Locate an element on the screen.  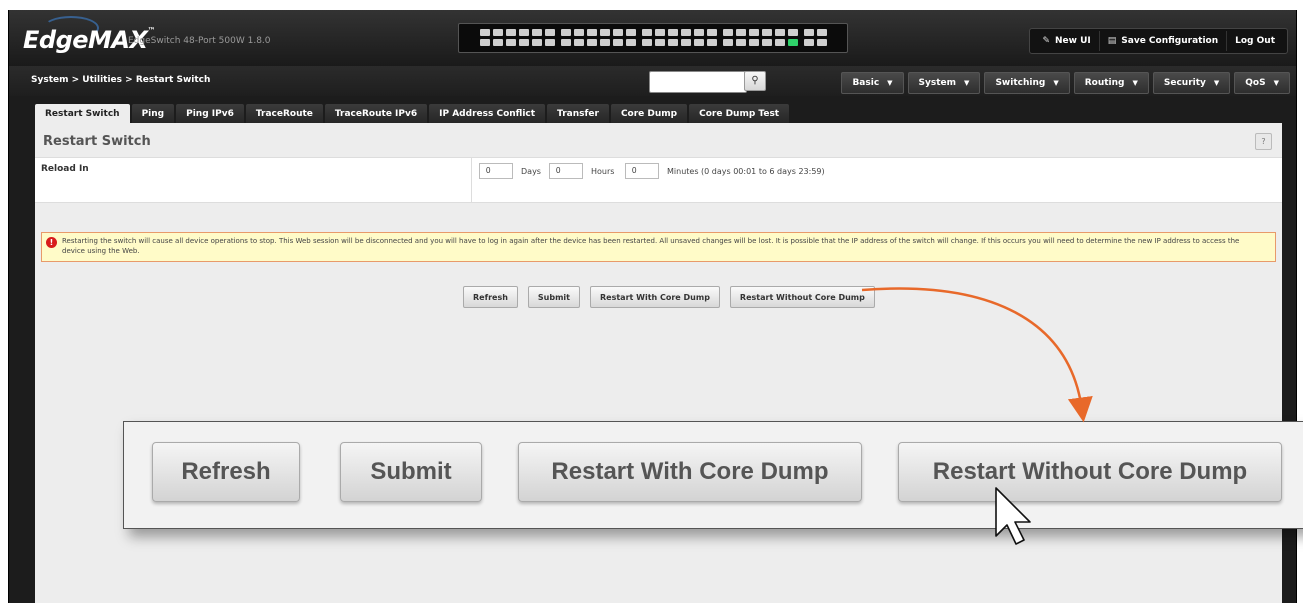
reload-in-label: Reload In is located at coordinates (65, 169).